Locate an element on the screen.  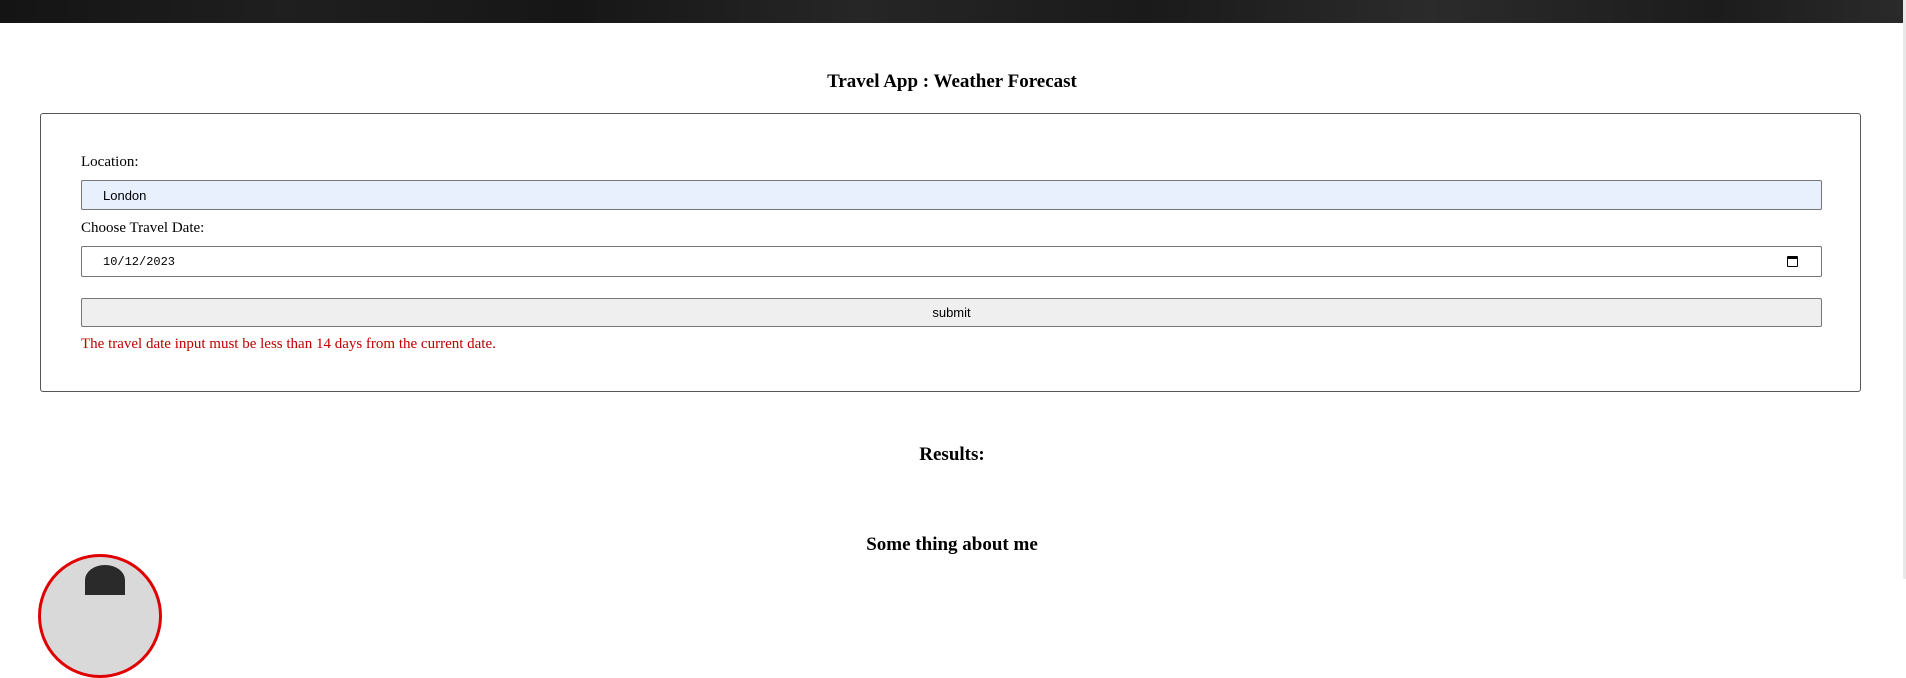
results-heading: Results: is located at coordinates (952, 454).